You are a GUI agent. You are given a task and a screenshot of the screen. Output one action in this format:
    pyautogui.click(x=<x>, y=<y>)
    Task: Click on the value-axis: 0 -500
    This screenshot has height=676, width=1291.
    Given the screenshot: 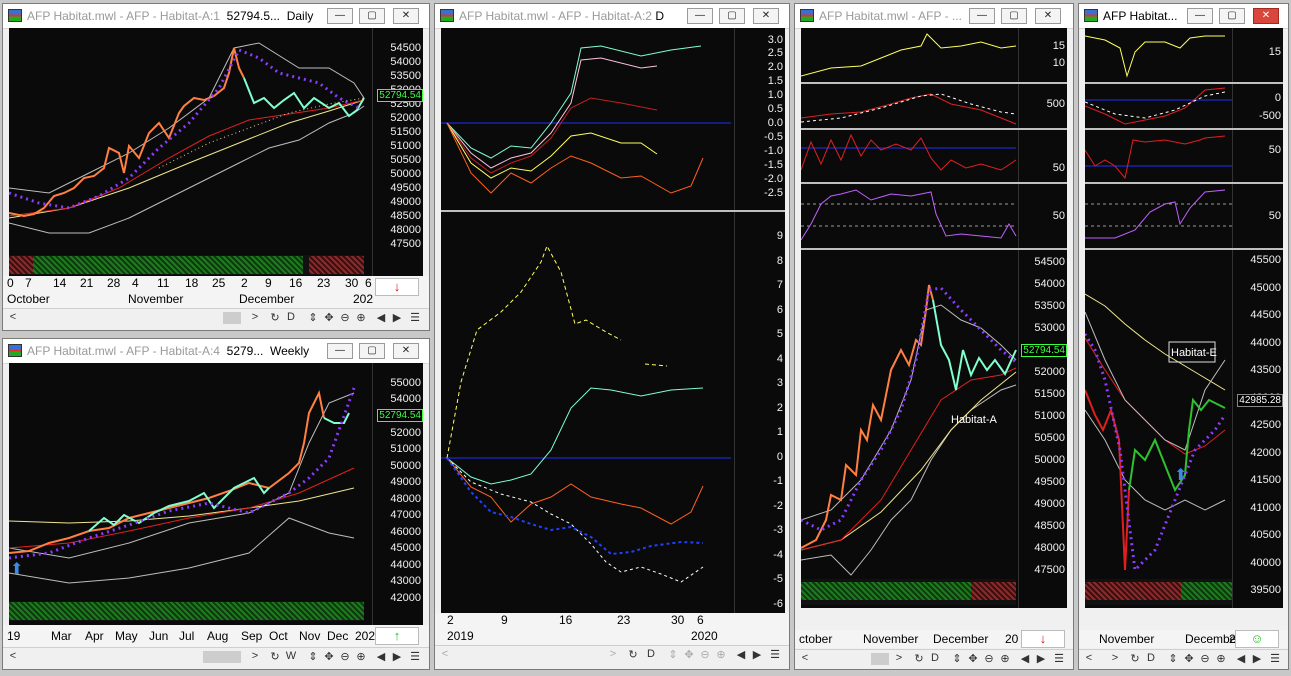 What is the action you would take?
    pyautogui.click(x=1257, y=106)
    